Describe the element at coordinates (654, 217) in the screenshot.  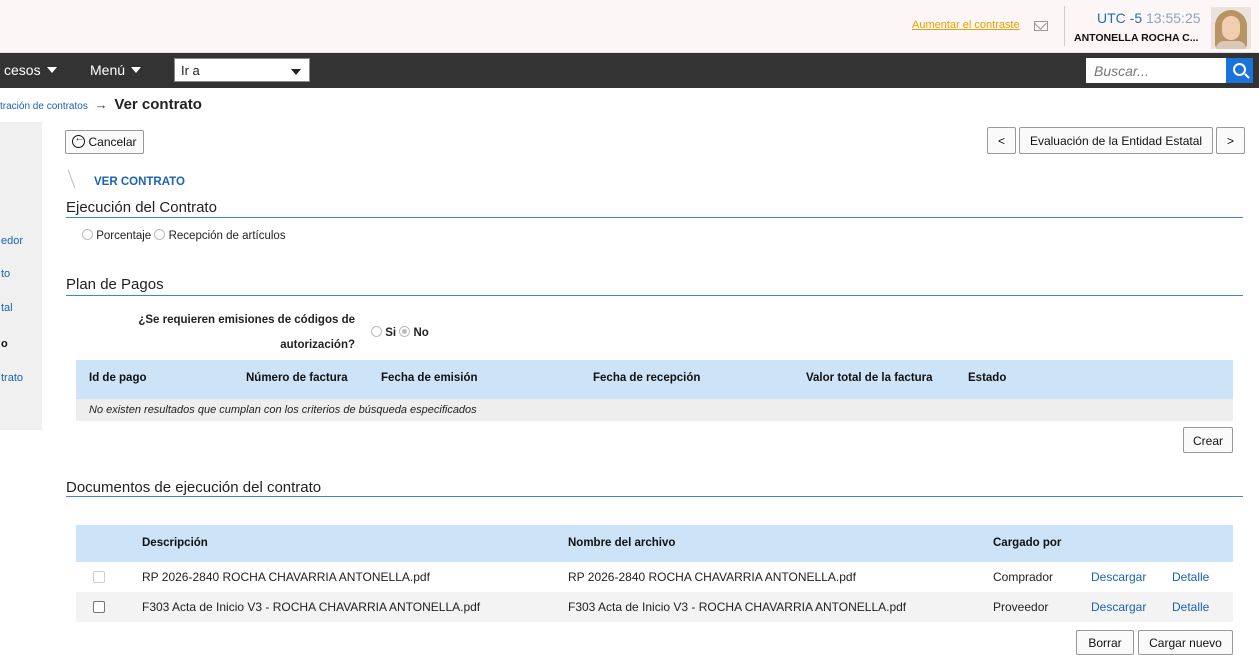
I see `execution-section-divider` at that location.